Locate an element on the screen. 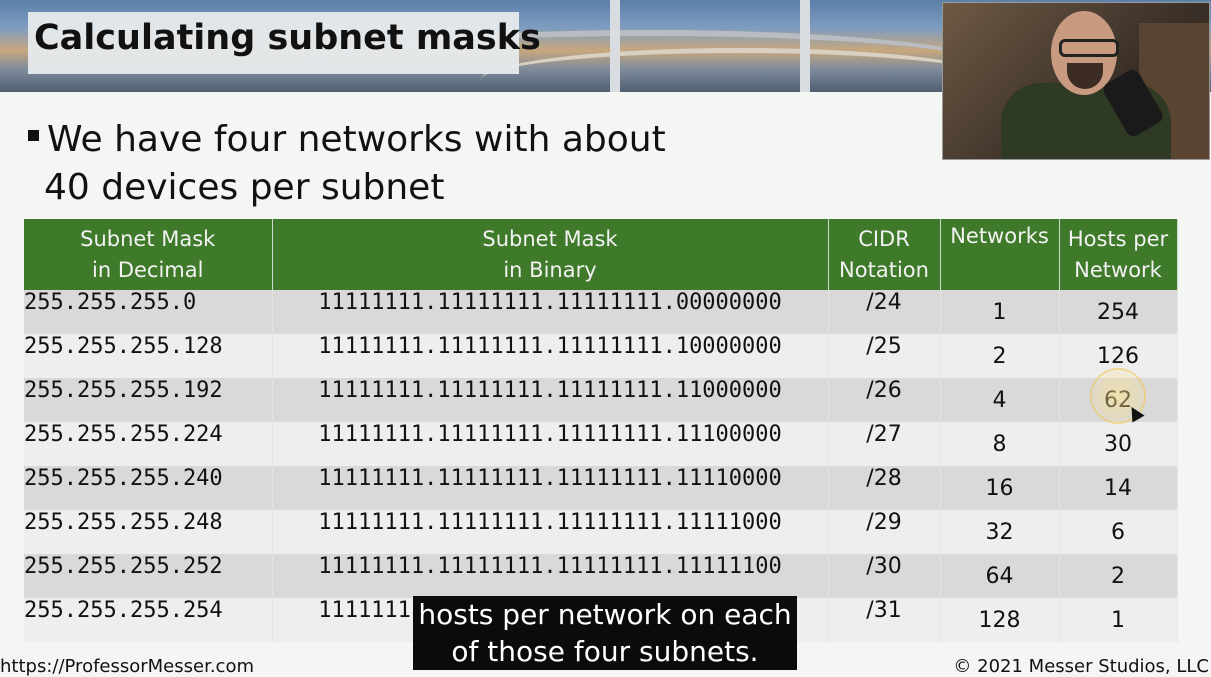 The width and height of the screenshot is (1211, 677). cell-binary: 11111111.11111111.11111111.11100000 is located at coordinates (550, 444).